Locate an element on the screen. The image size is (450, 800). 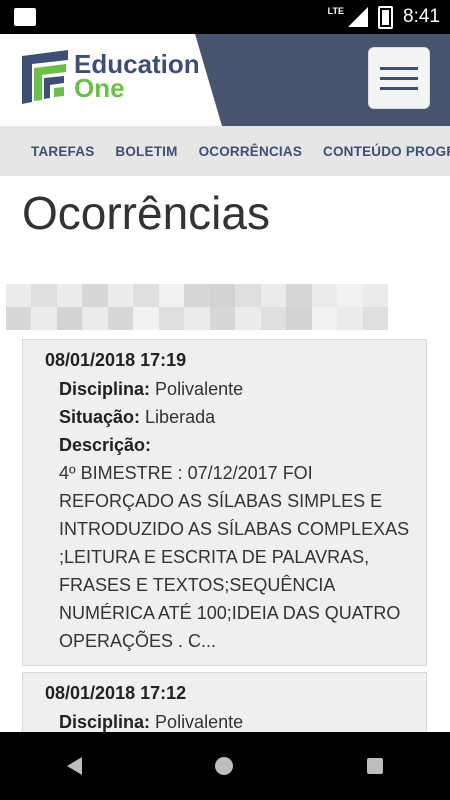
description-field: Descrição: is located at coordinates (236, 445).